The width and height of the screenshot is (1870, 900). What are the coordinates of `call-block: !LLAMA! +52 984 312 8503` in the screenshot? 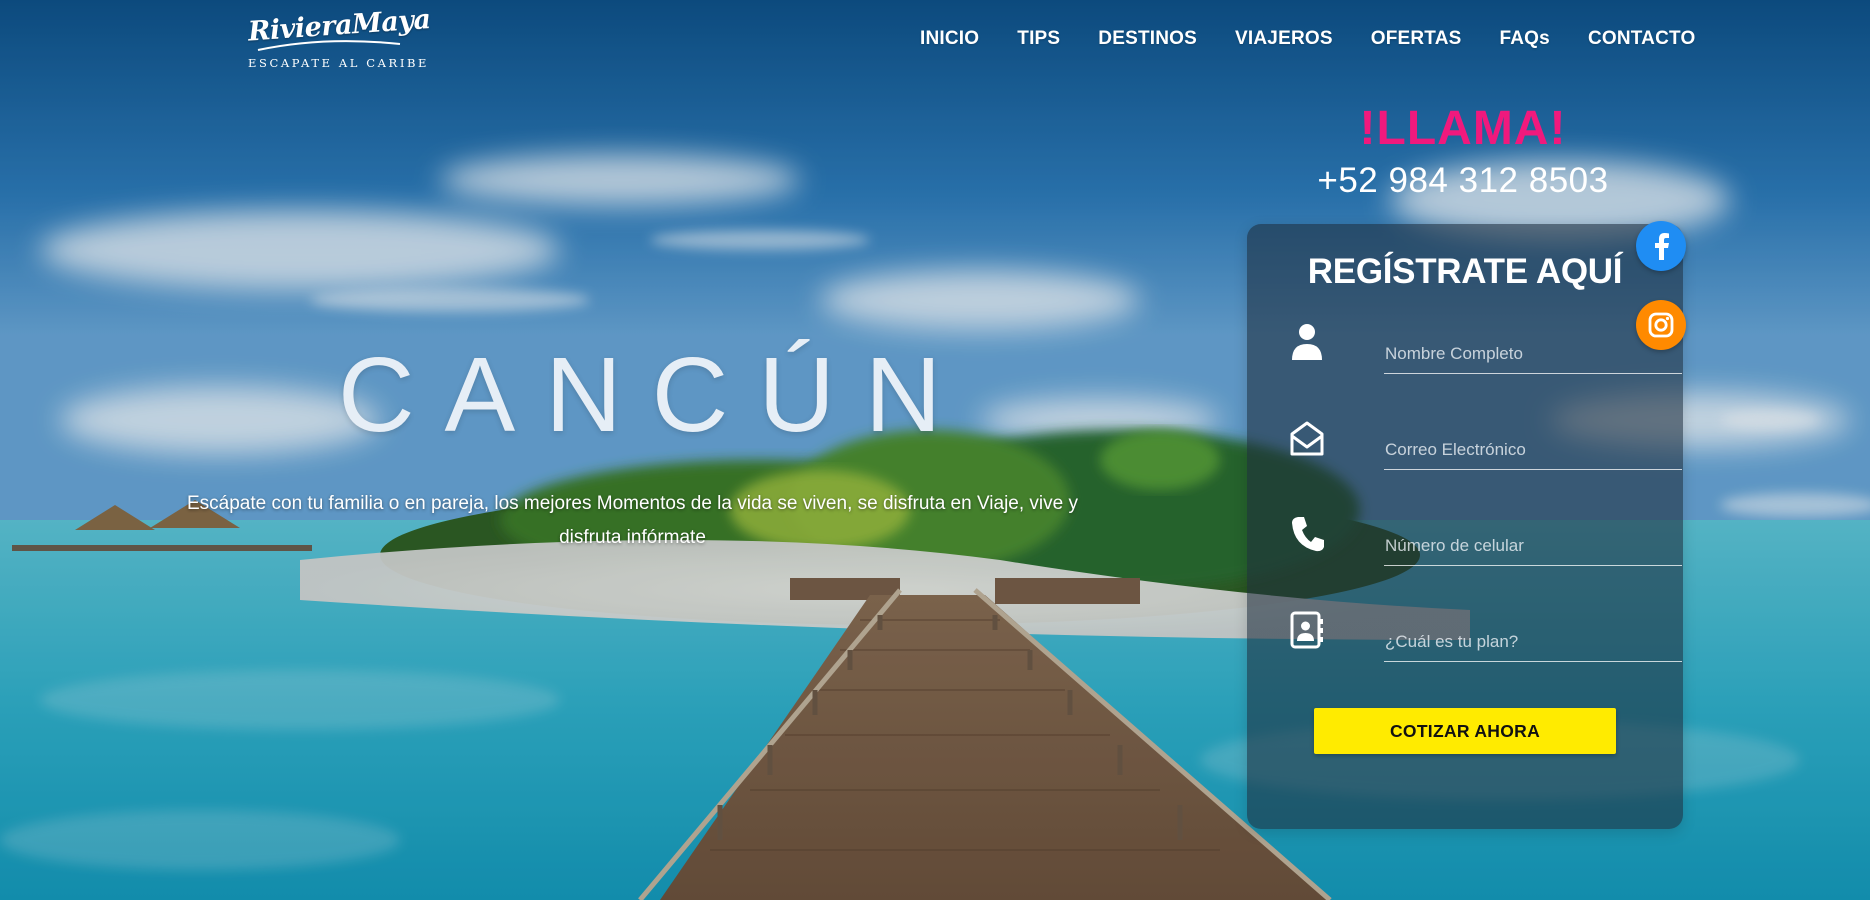 It's located at (1463, 152).